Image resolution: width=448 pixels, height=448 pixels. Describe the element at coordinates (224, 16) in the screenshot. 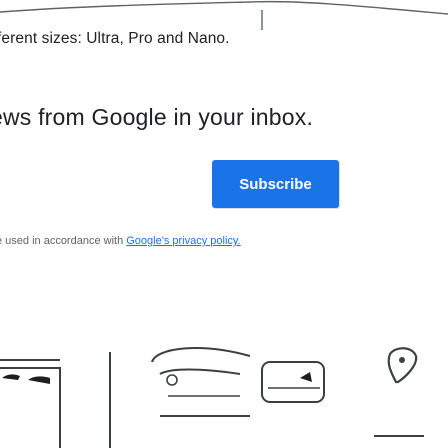

I see `decorative-wave-art` at that location.